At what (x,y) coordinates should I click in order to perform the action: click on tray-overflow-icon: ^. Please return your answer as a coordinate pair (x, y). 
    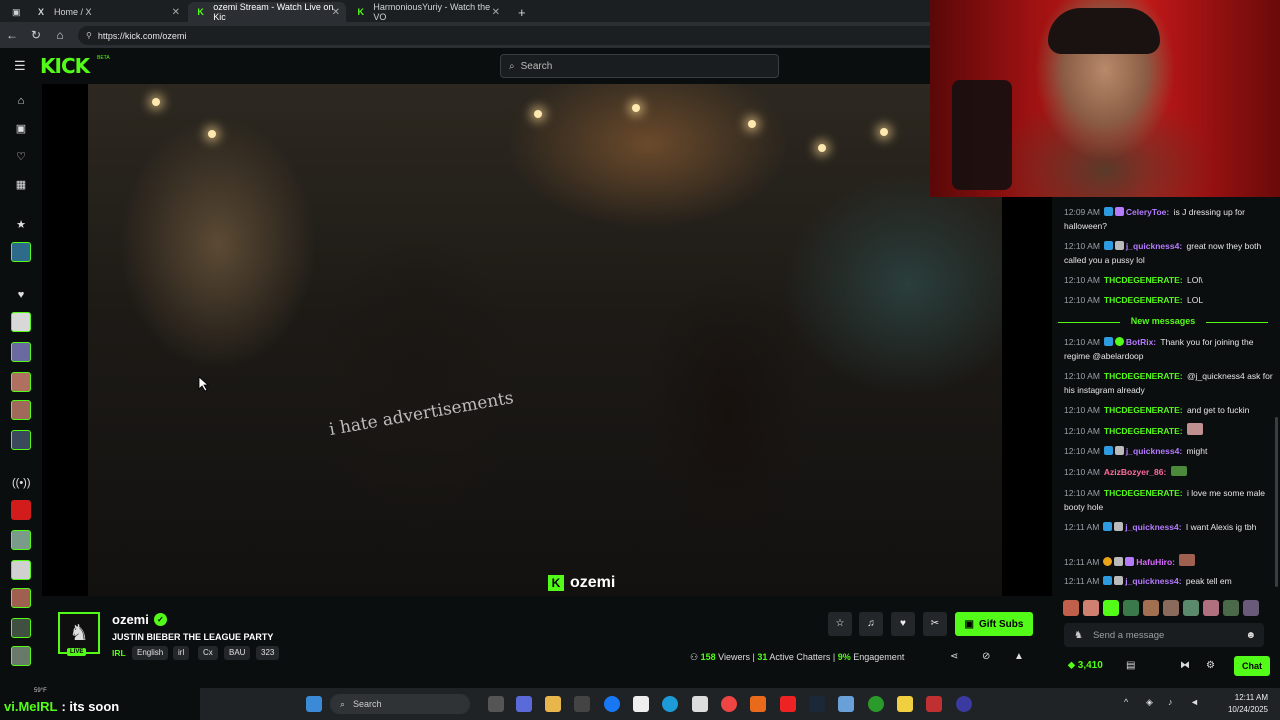
    Looking at the image, I should click on (1126, 702).